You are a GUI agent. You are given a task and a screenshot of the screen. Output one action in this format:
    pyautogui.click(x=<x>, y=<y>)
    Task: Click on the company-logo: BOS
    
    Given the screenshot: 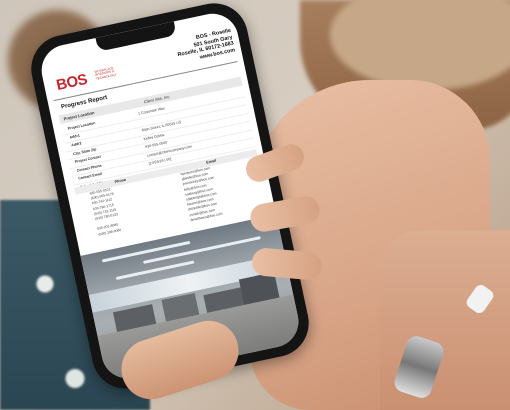 What is the action you would take?
    pyautogui.click(x=71, y=82)
    